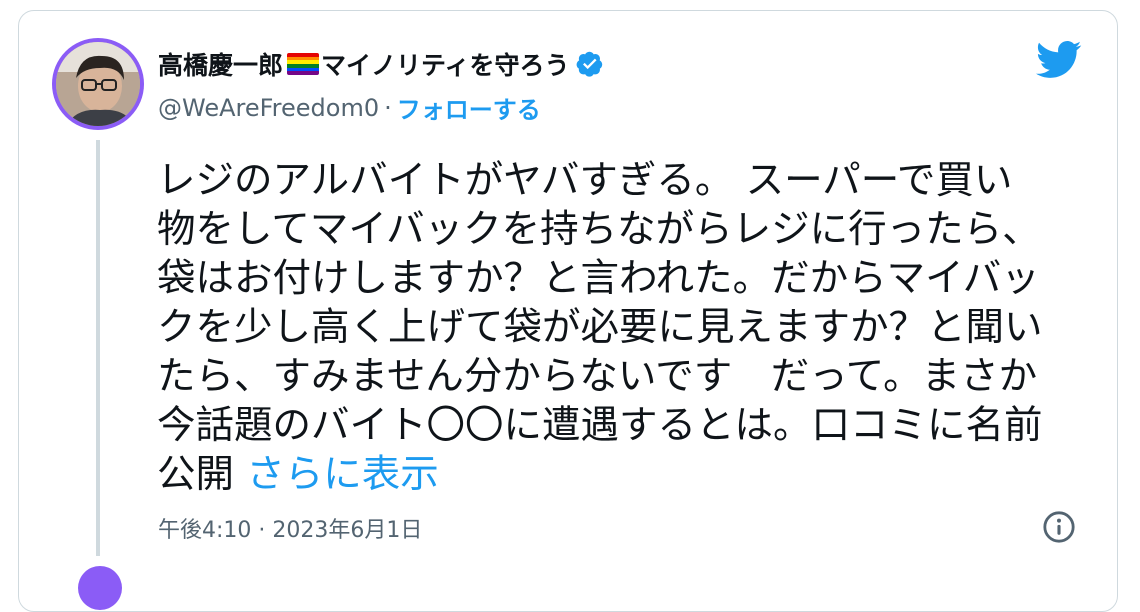  I want to click on twitter-bird-icon, so click(1059, 60).